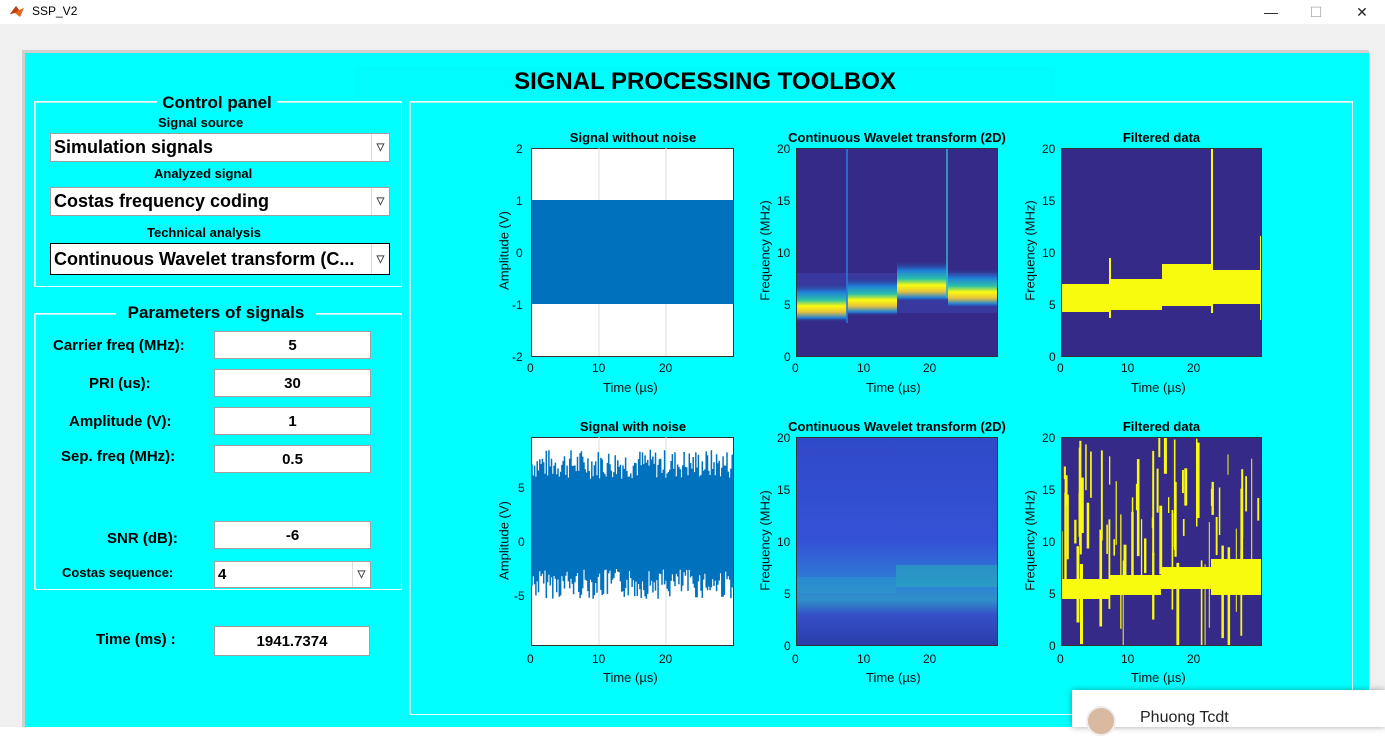  What do you see at coordinates (1052, 305) in the screenshot?
I see `plot3-ytick: 5` at bounding box center [1052, 305].